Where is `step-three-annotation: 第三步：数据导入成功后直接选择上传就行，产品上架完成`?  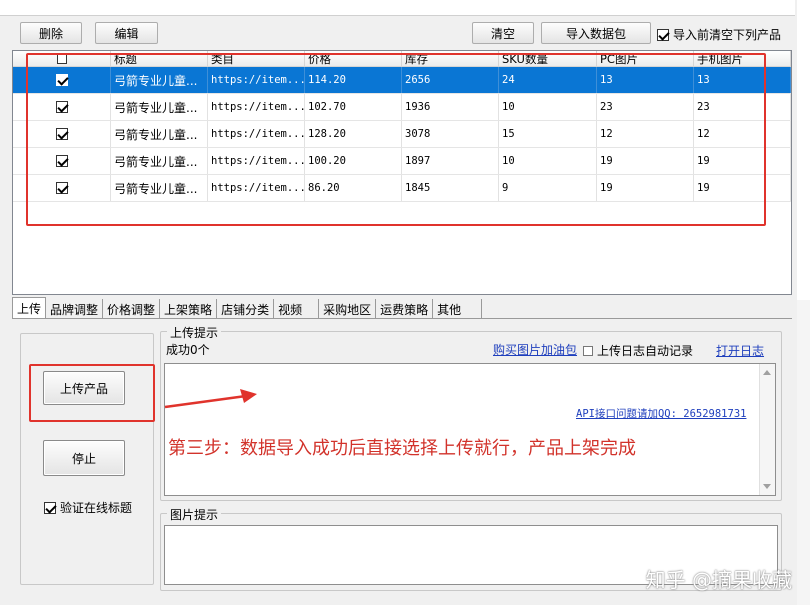 step-three-annotation: 第三步：数据导入成功后直接选择上传就行，产品上架完成 is located at coordinates (402, 448).